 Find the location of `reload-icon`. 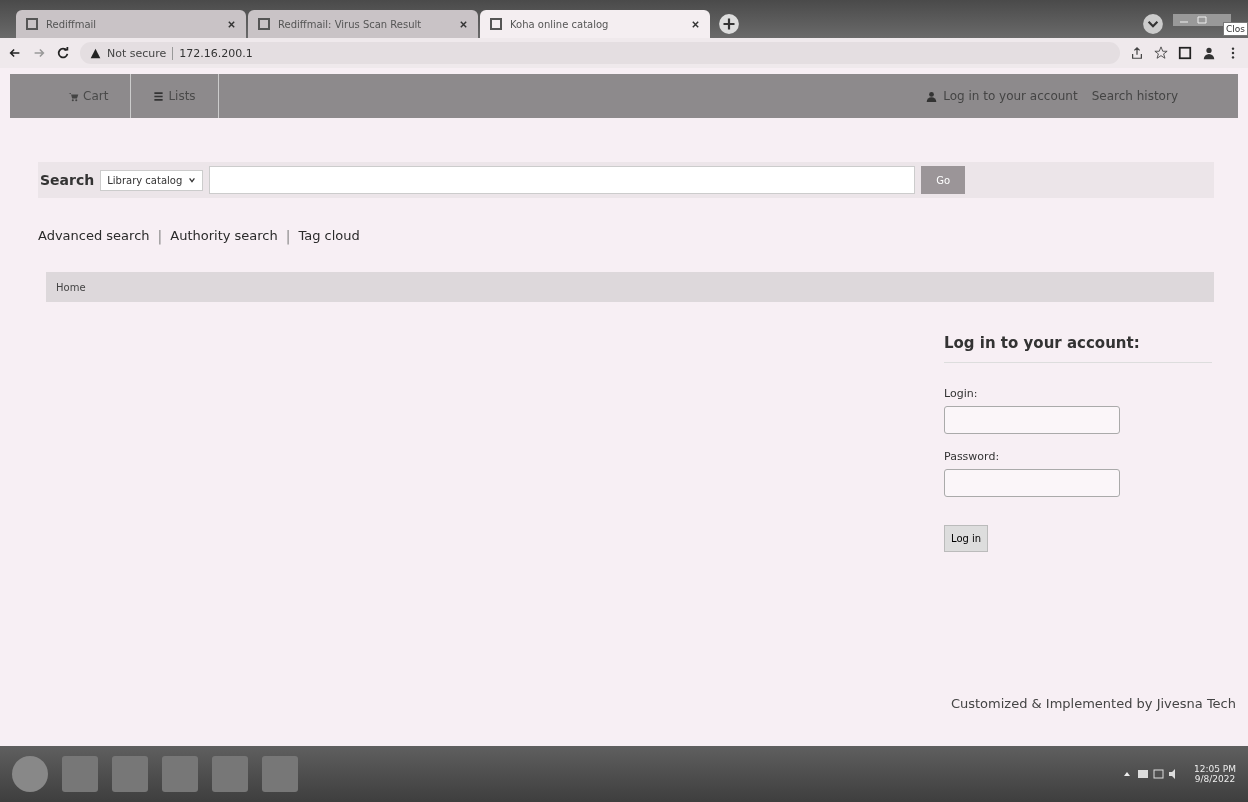

reload-icon is located at coordinates (63, 53).